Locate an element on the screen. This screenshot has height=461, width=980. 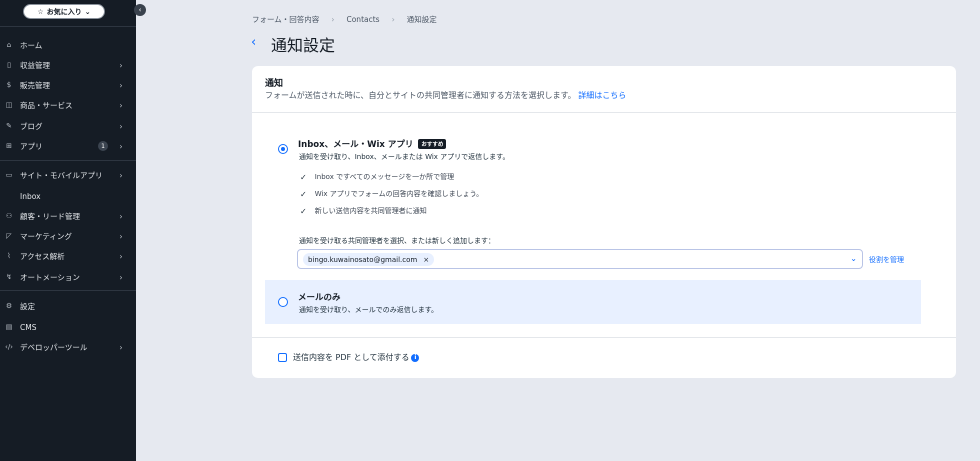
recipient-chip-text: bingo.kuwainosato@gmail.com is located at coordinates (363, 259).